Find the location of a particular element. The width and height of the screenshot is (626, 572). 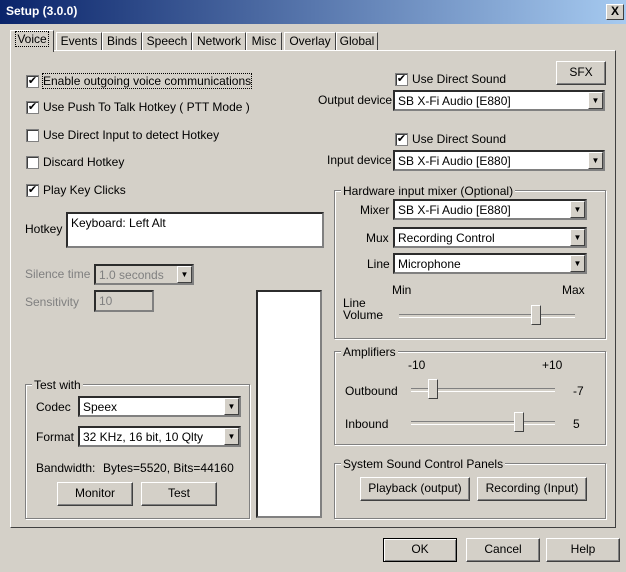

outbound-label: Outbound is located at coordinates (371, 391).